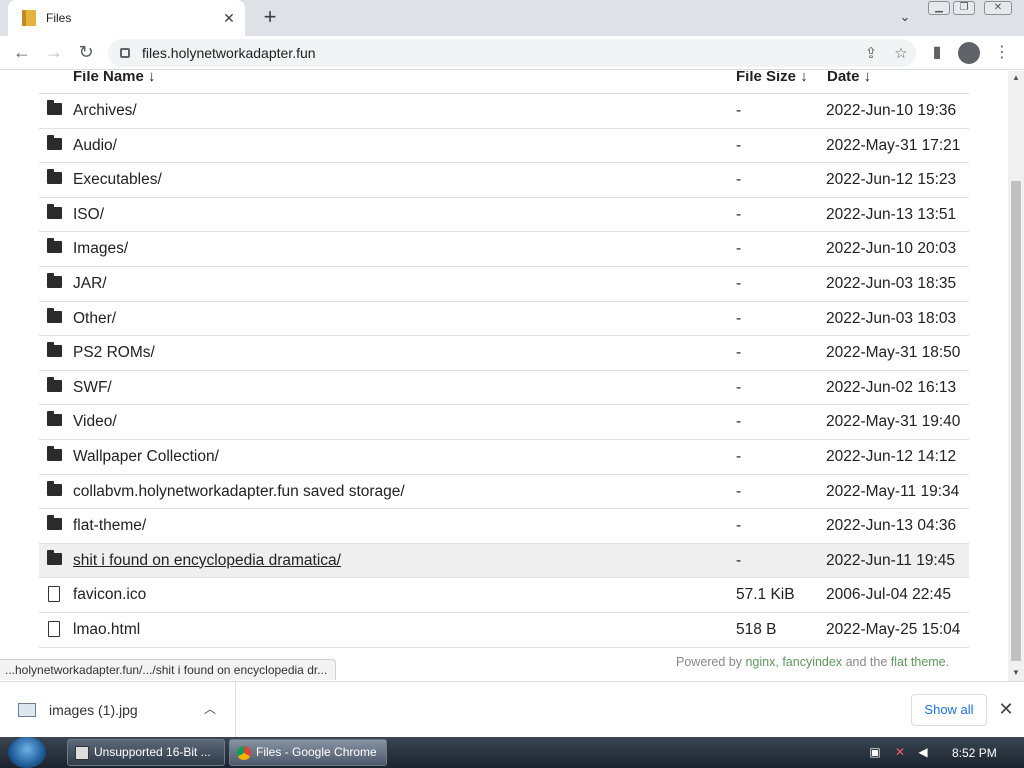  I want to click on close-window-button: ✕, so click(998, 8).